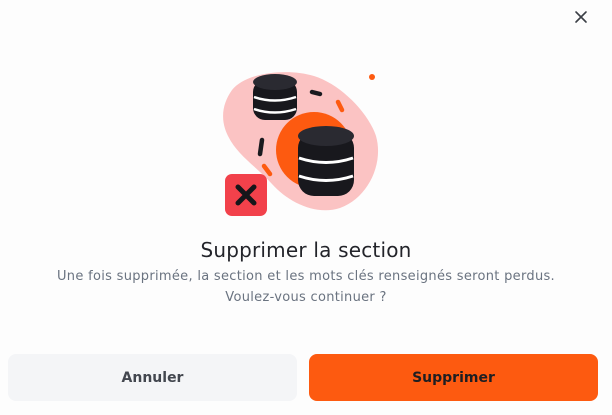  What do you see at coordinates (453, 377) in the screenshot?
I see `confirm-delete-button: Supprimer` at bounding box center [453, 377].